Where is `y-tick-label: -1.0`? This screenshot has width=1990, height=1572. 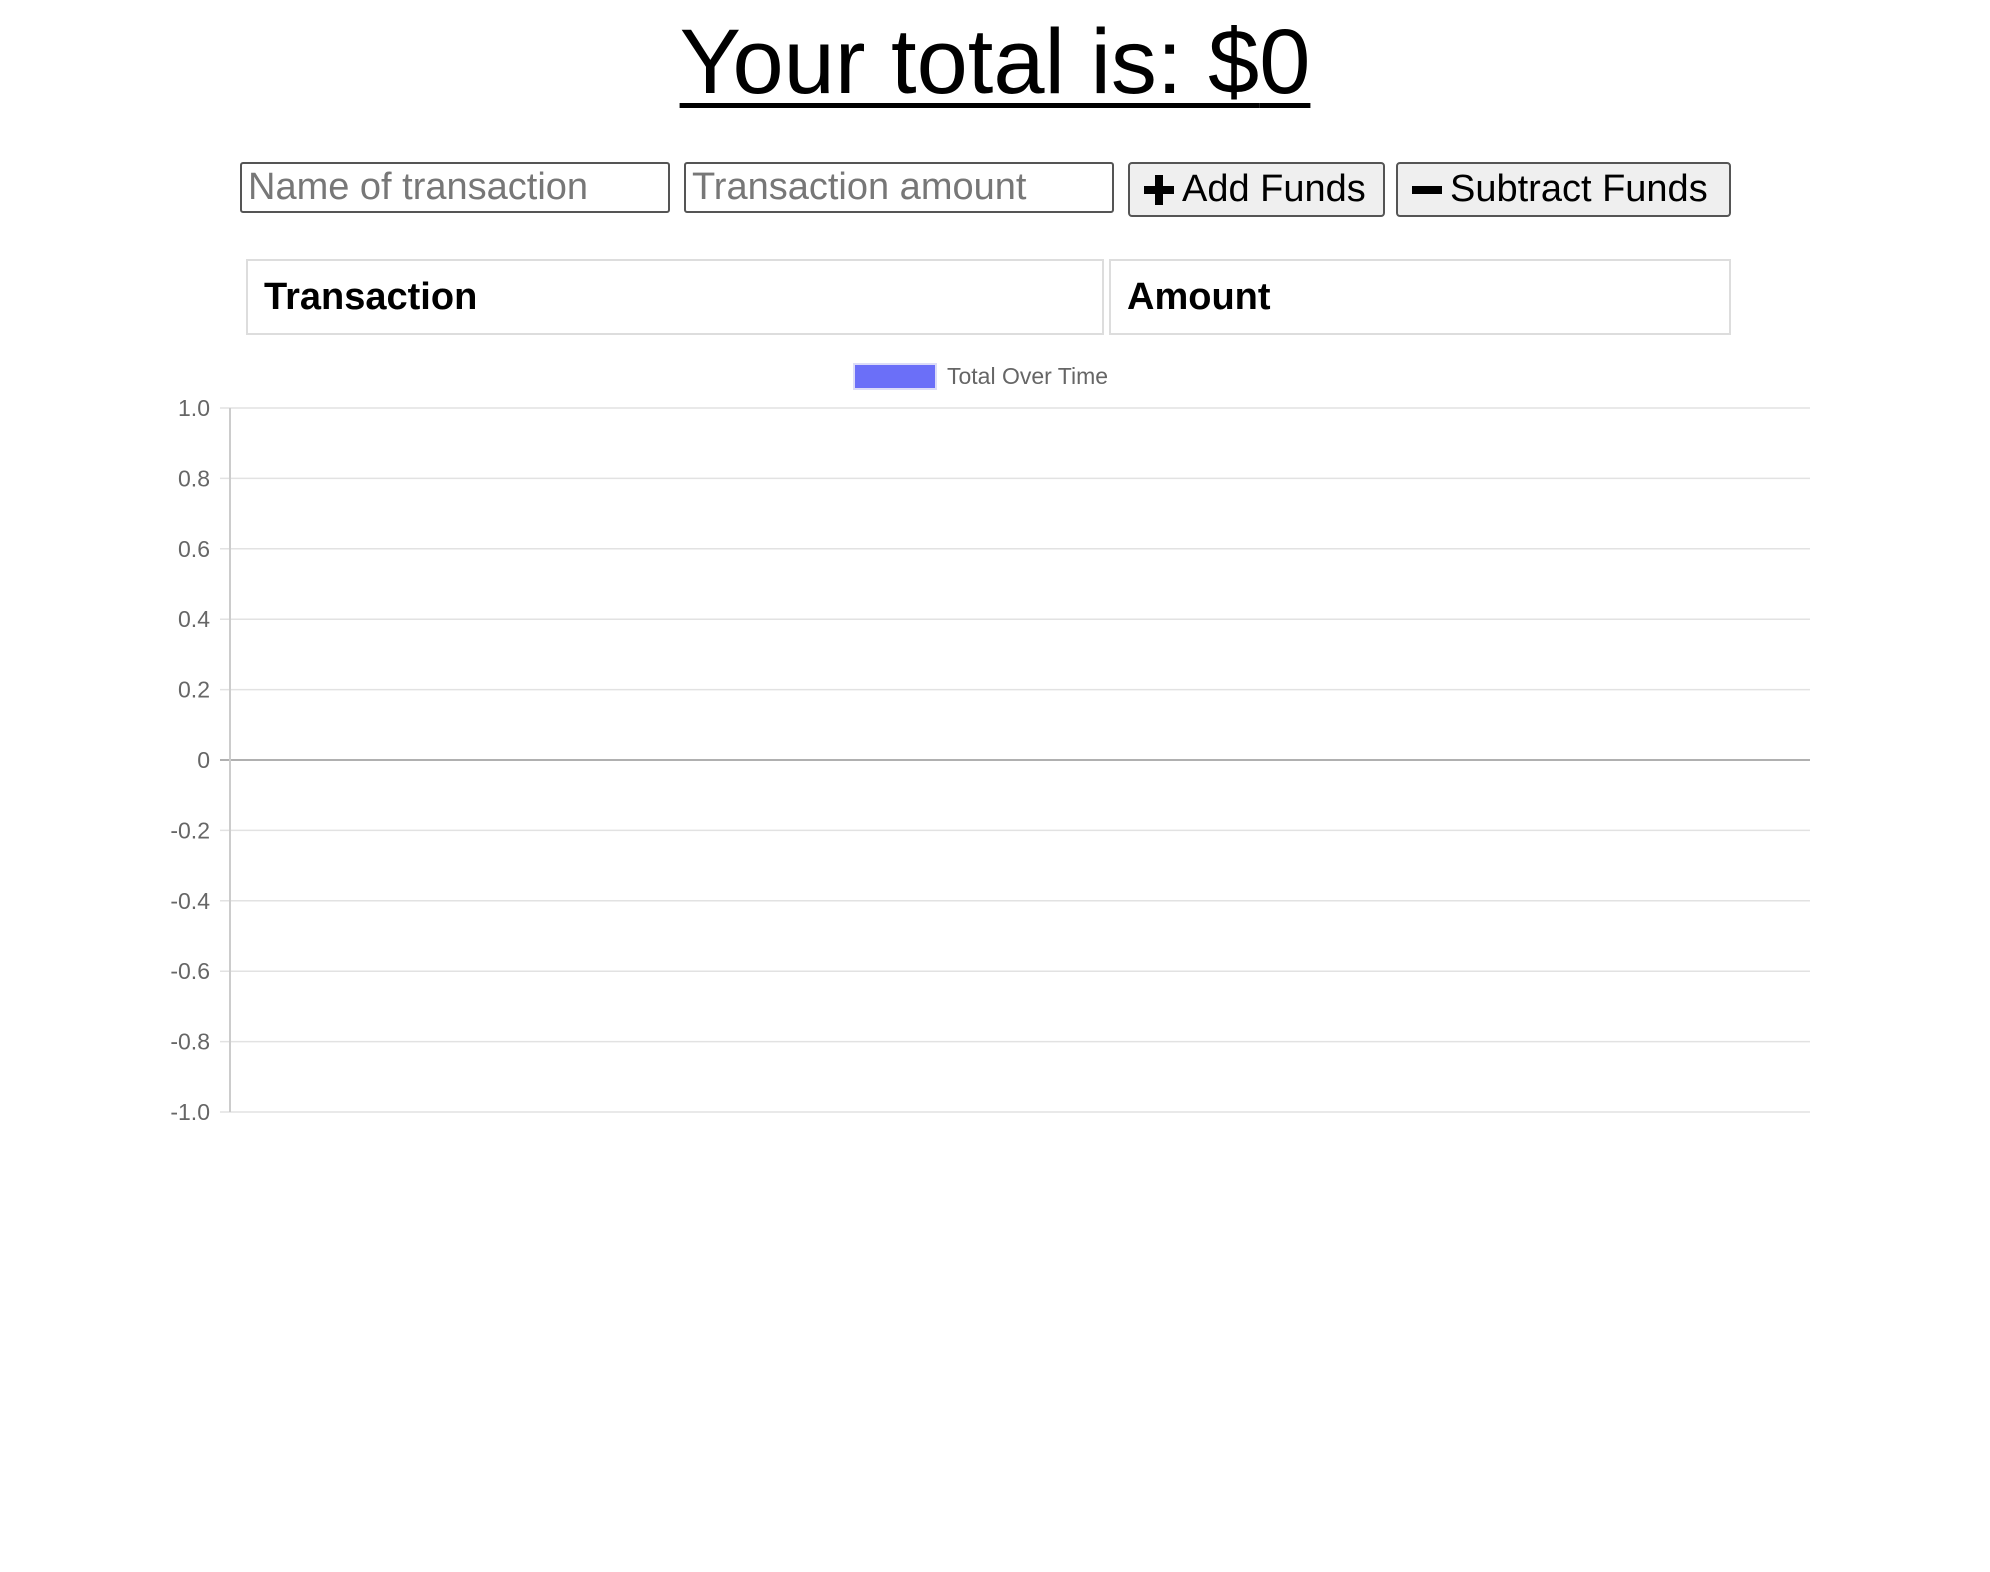 y-tick-label: -1.0 is located at coordinates (190, 1112).